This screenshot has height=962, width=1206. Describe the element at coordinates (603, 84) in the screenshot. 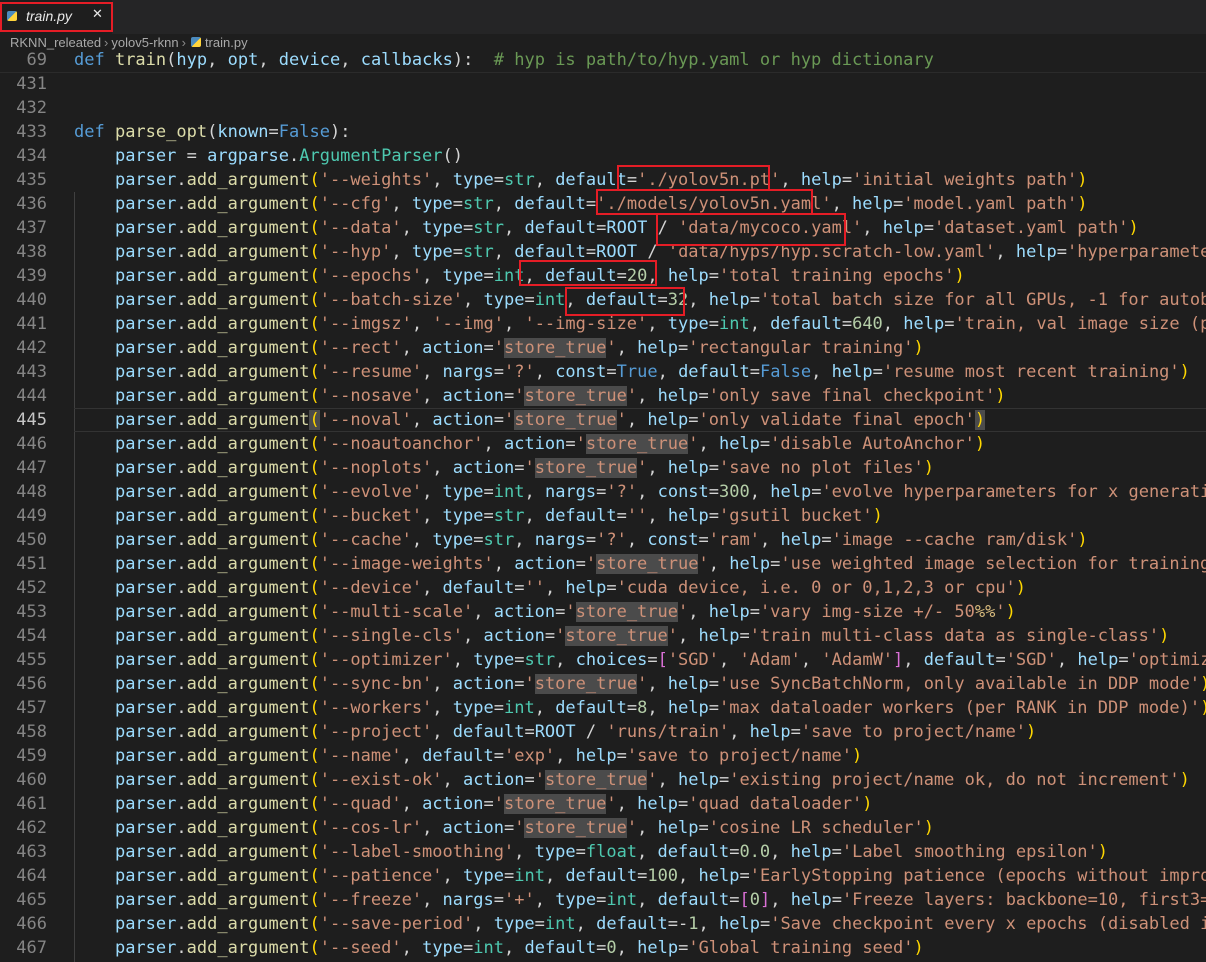

I see `code-line: 431` at that location.